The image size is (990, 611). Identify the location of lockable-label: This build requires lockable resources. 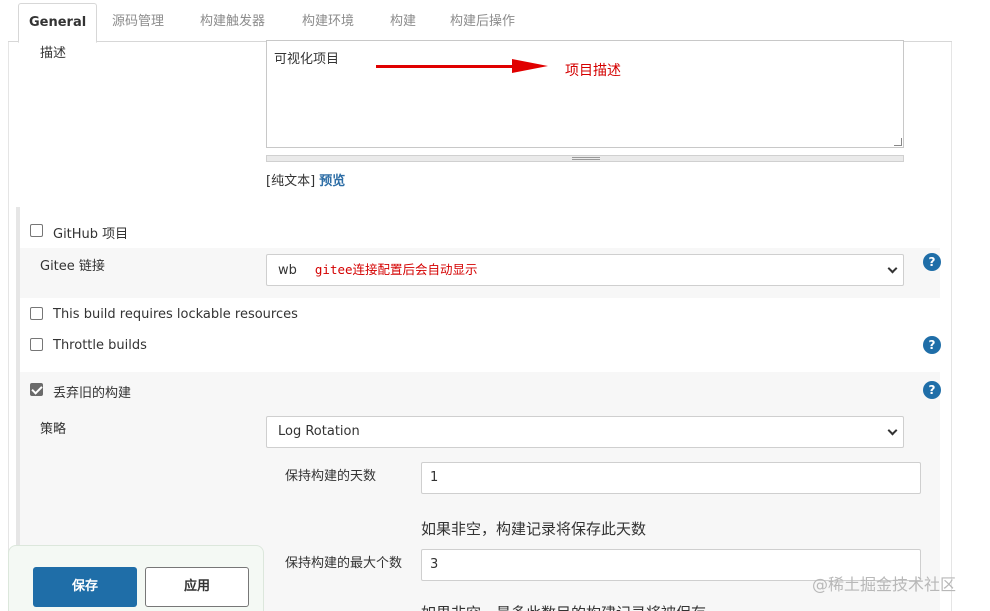
(175, 314).